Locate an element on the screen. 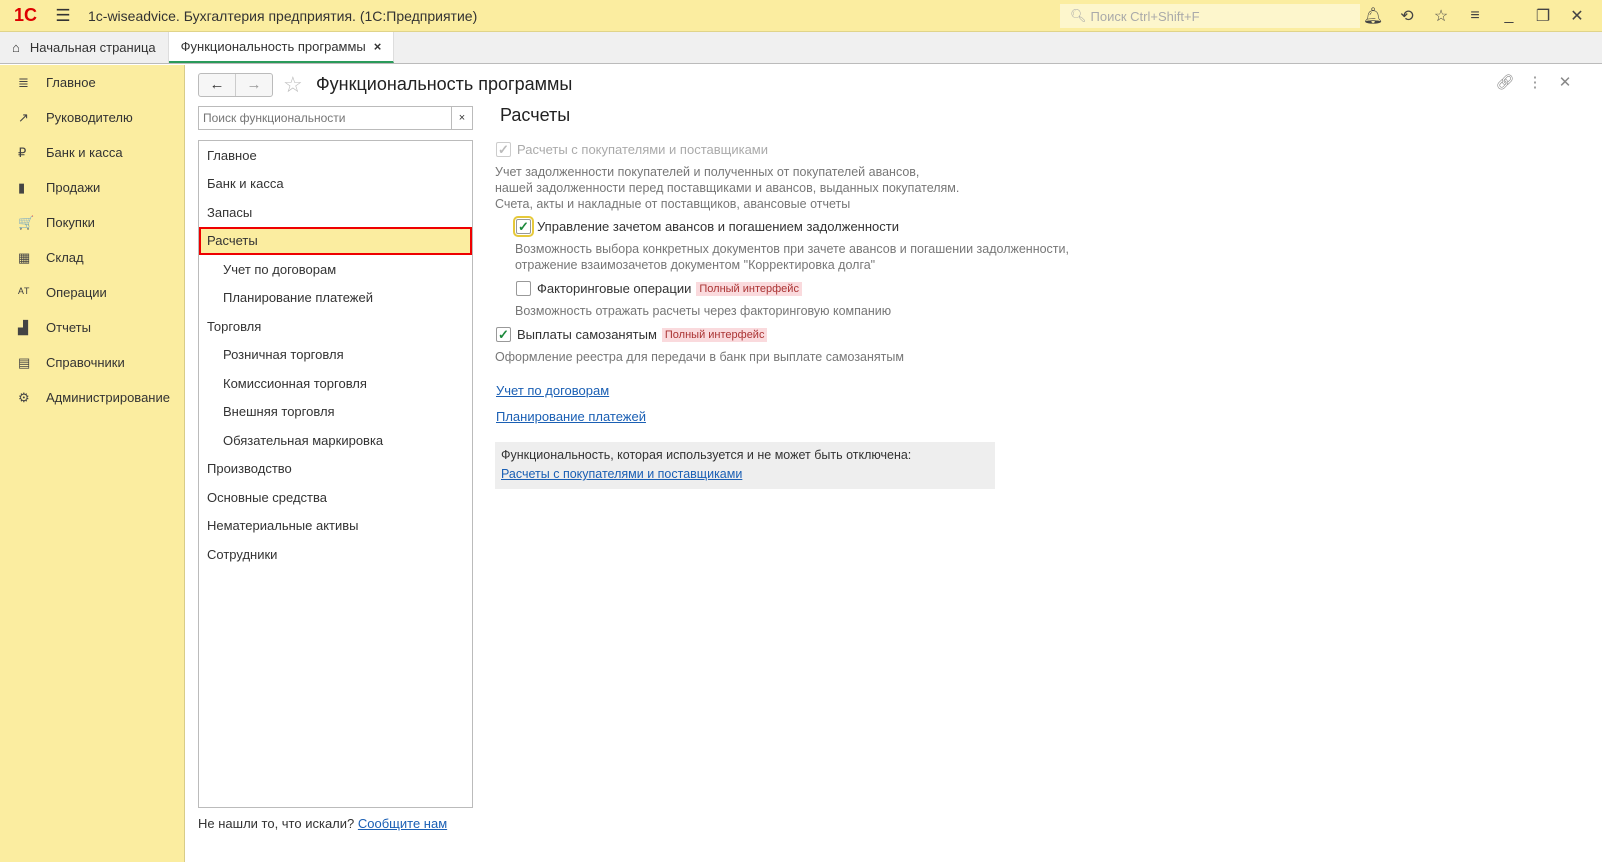  sidebar-icon: 🛒 is located at coordinates (26, 222).